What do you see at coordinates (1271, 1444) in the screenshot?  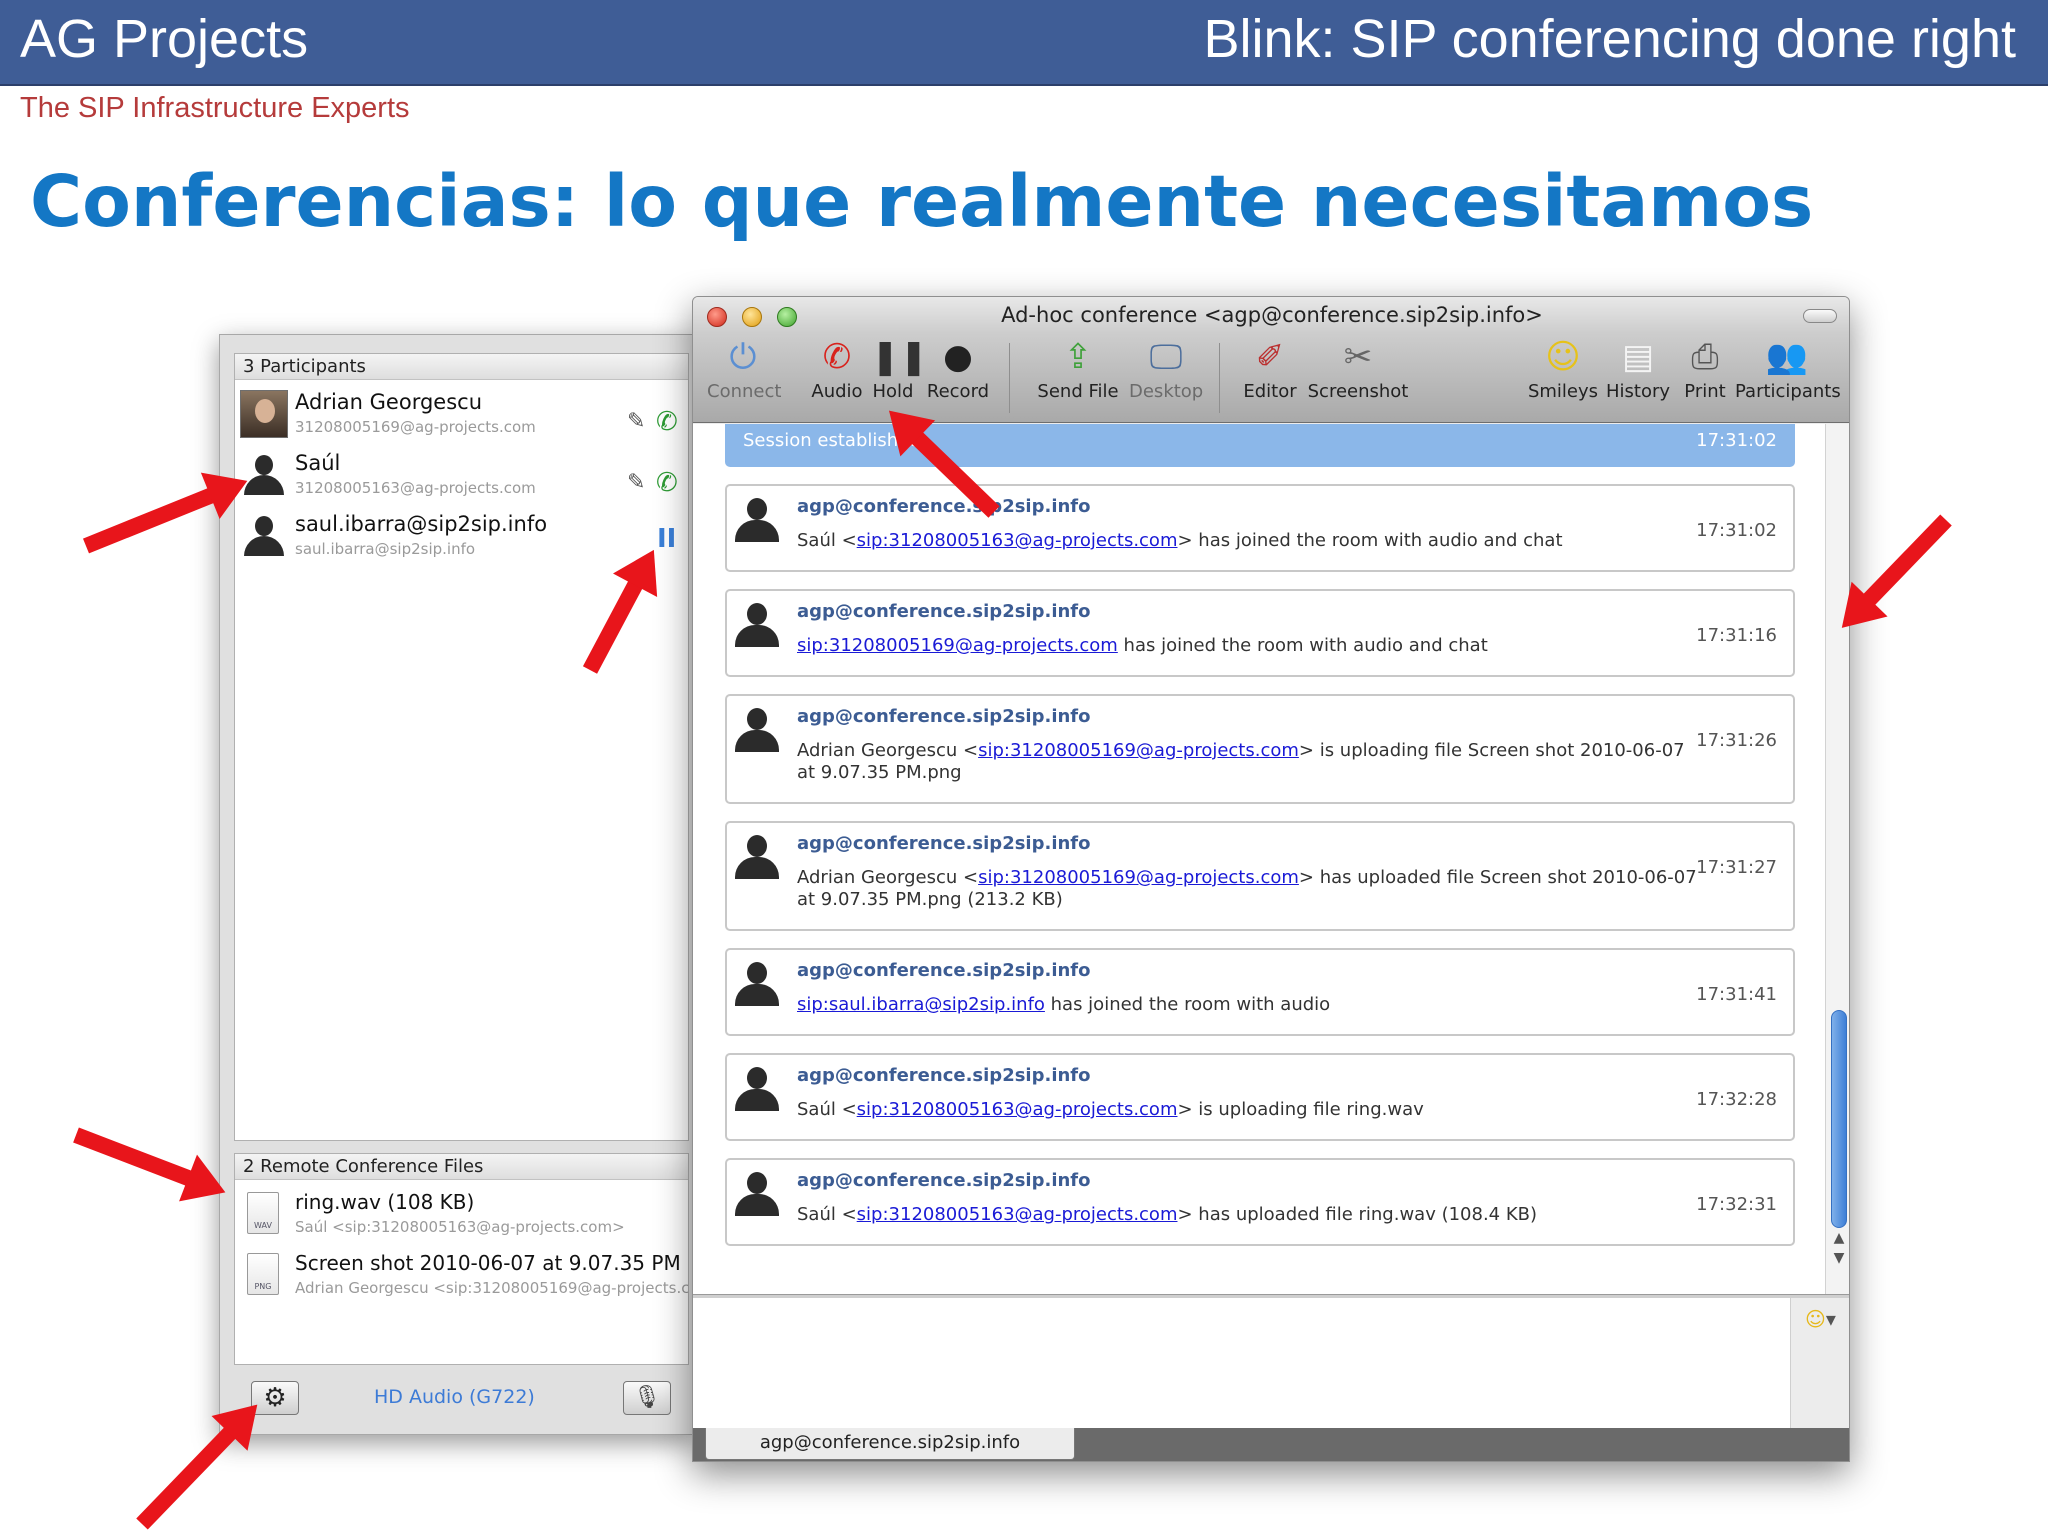 I see `tab-strip: agp@conference.sip2sip.info` at bounding box center [1271, 1444].